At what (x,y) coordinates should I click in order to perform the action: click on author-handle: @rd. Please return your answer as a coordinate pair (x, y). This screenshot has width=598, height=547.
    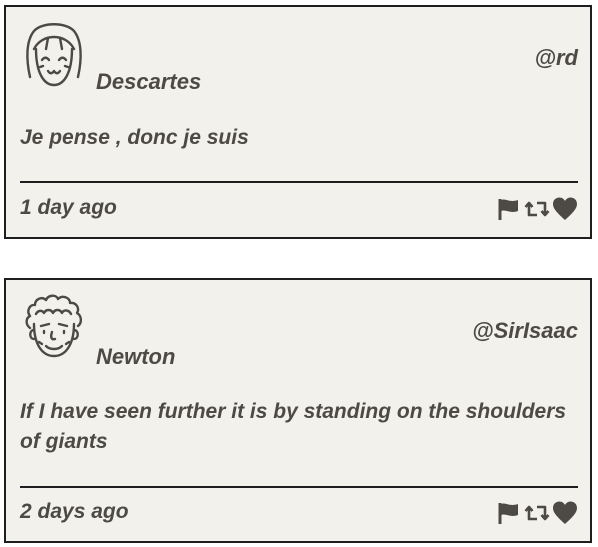
    Looking at the image, I should click on (556, 58).